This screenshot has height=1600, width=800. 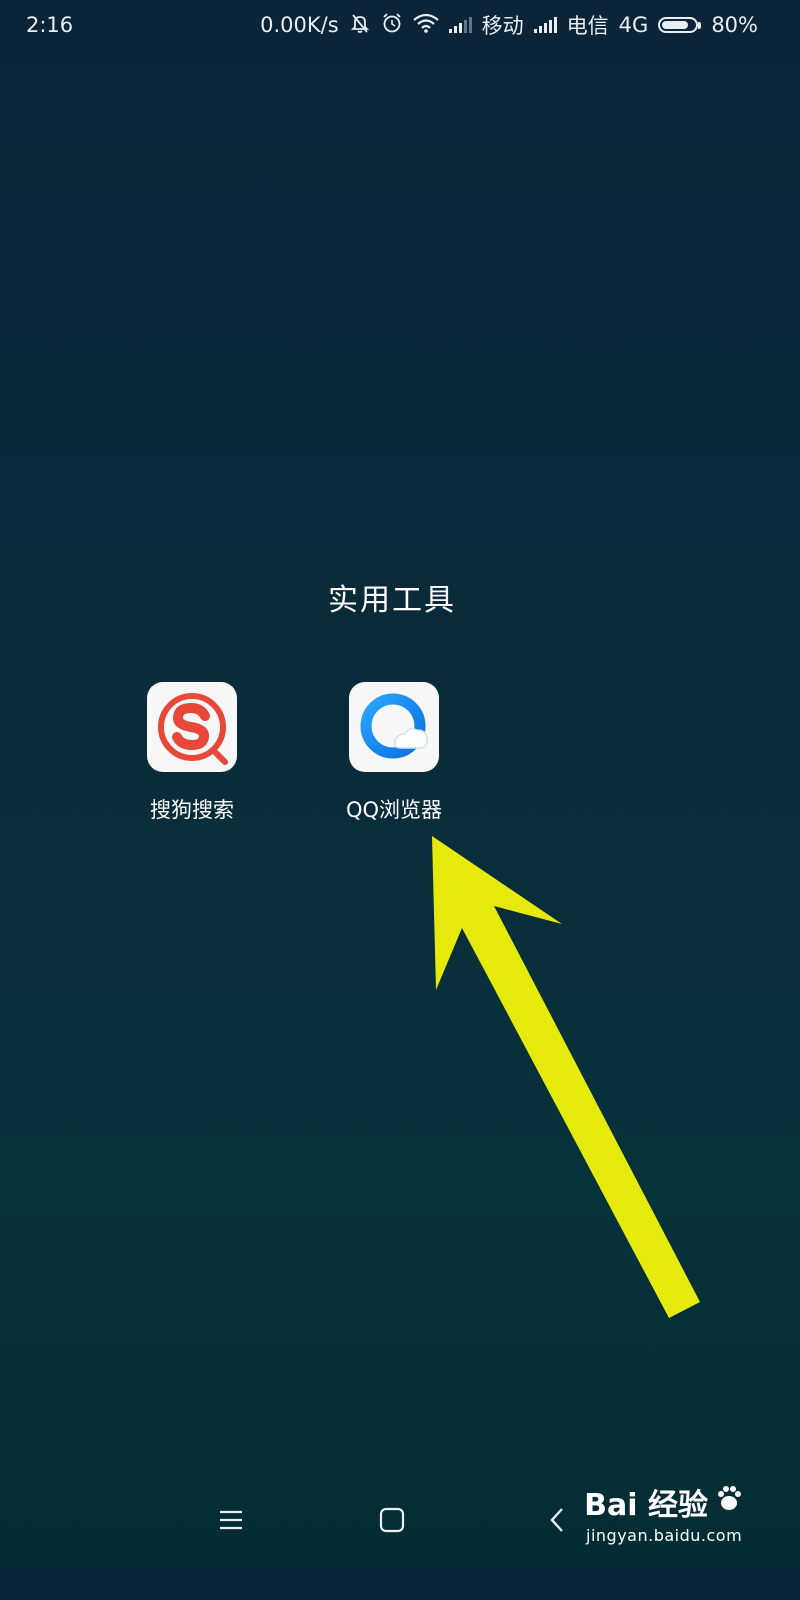 What do you see at coordinates (680, 25) in the screenshot?
I see `battery-icon` at bounding box center [680, 25].